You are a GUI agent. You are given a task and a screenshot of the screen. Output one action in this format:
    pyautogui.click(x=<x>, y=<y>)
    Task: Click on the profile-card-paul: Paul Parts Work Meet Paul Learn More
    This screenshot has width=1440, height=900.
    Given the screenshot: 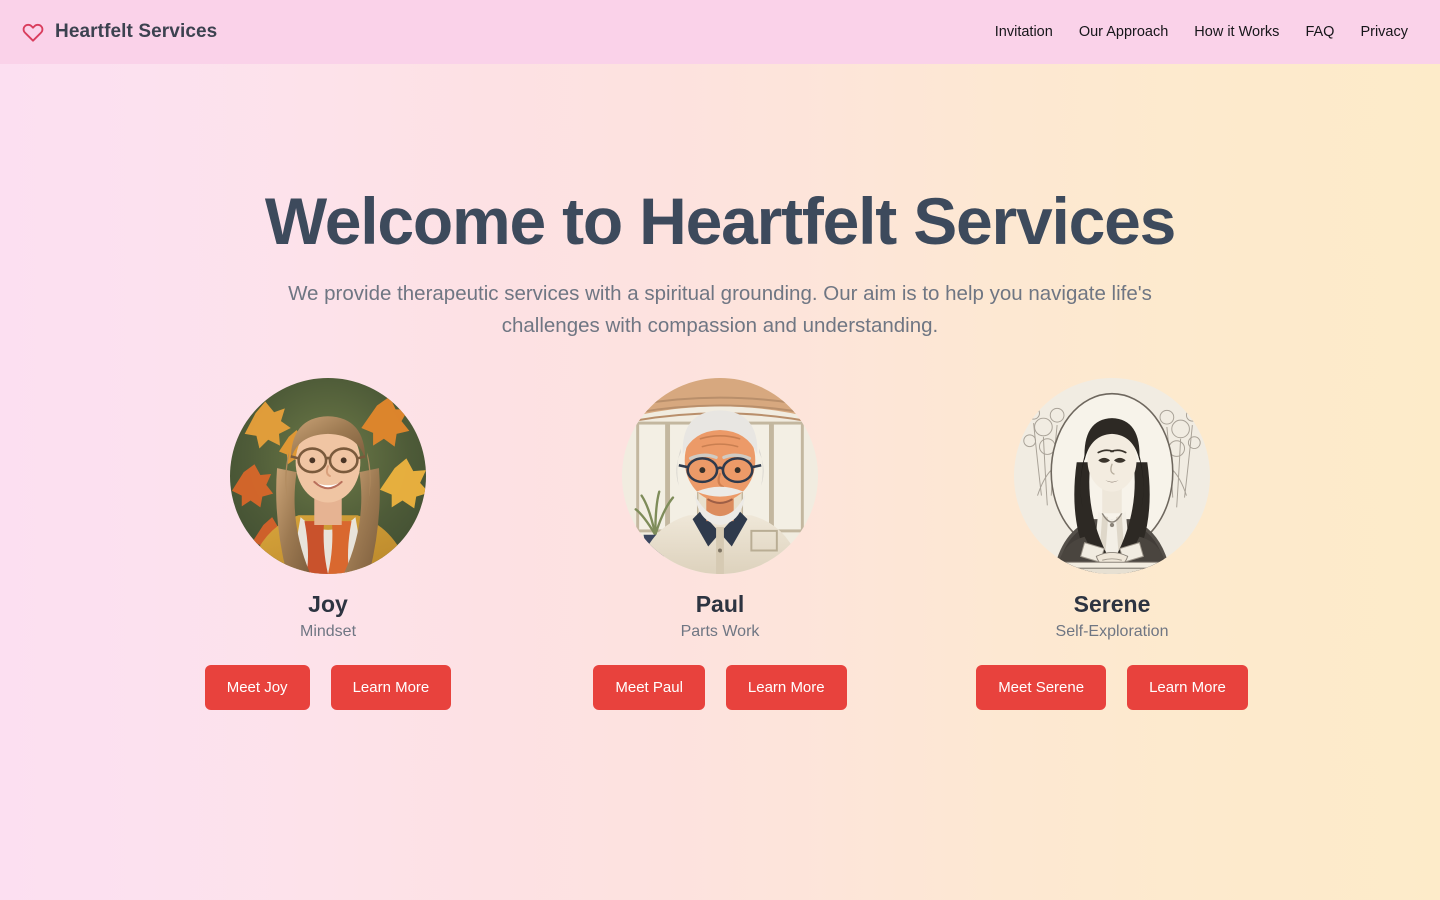 What is the action you would take?
    pyautogui.click(x=720, y=543)
    